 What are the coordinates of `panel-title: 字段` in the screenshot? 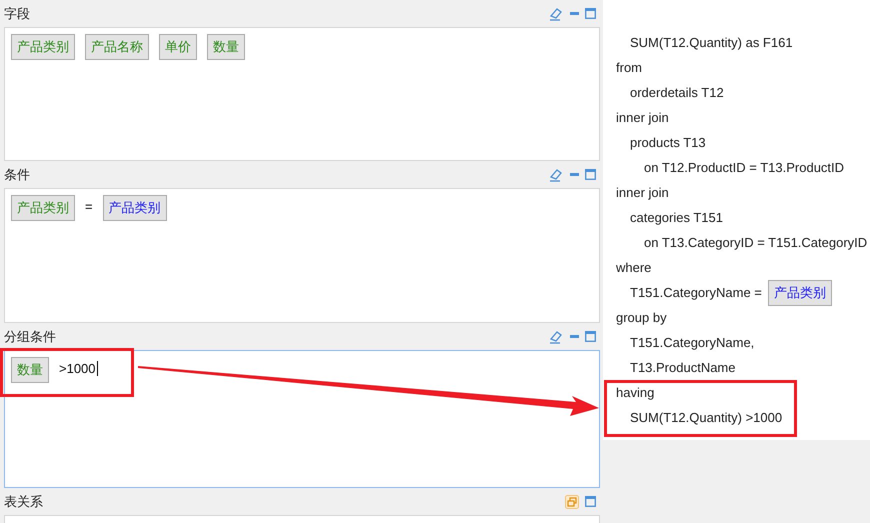 It's located at (17, 13).